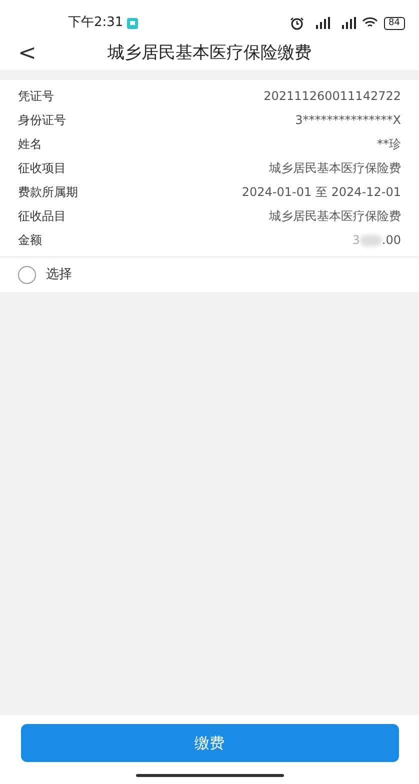  Describe the element at coordinates (96, 23) in the screenshot. I see `status-time: 下午2:31` at that location.